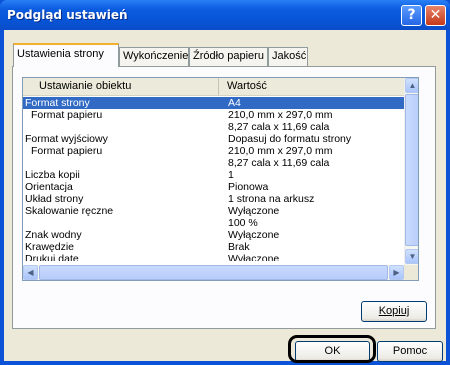 The height and width of the screenshot is (365, 450). I want to click on arrow-up-icon: ▲, so click(412, 85).